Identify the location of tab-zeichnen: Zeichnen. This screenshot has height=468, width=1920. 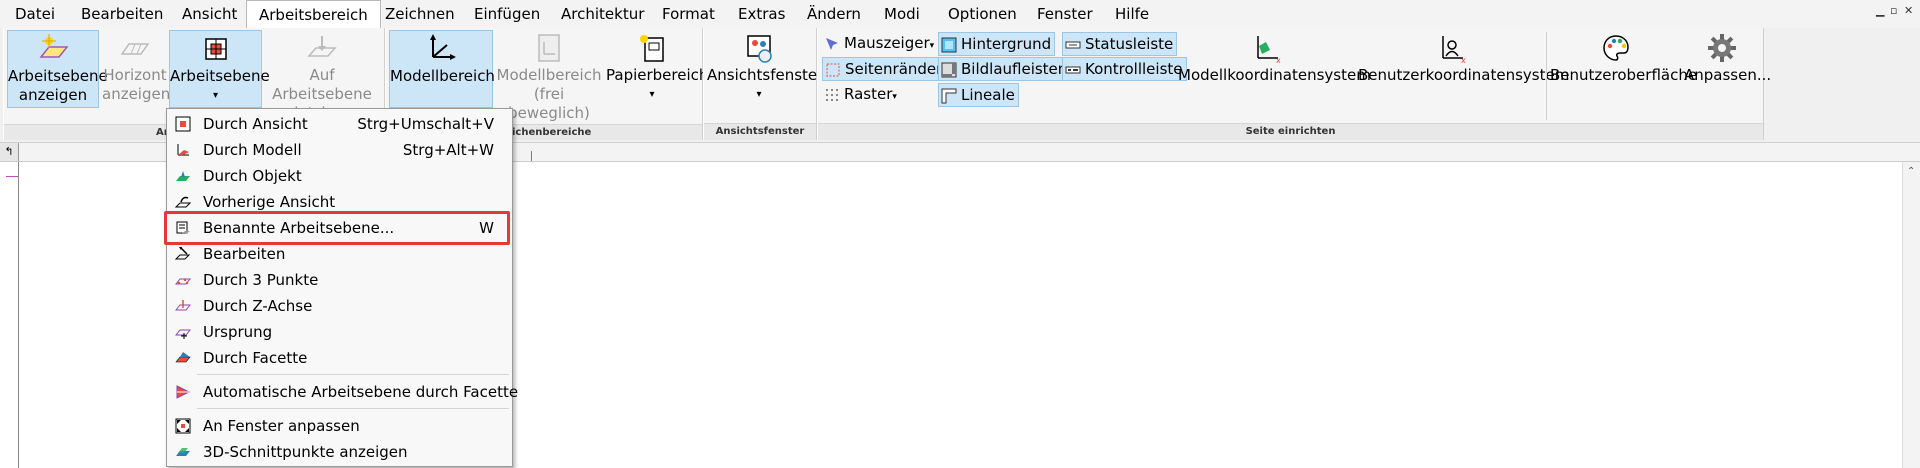
(420, 14).